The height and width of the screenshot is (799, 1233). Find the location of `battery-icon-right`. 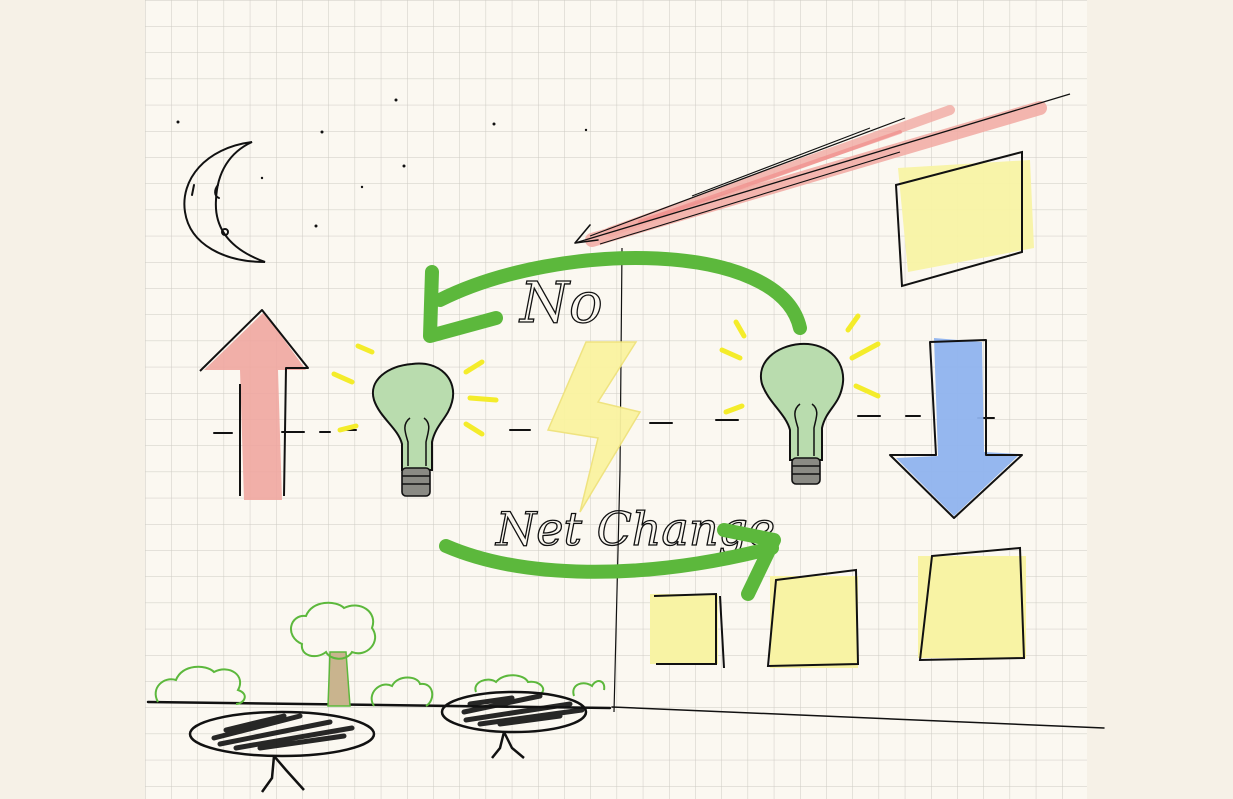

battery-icon-right is located at coordinates (972, 604).